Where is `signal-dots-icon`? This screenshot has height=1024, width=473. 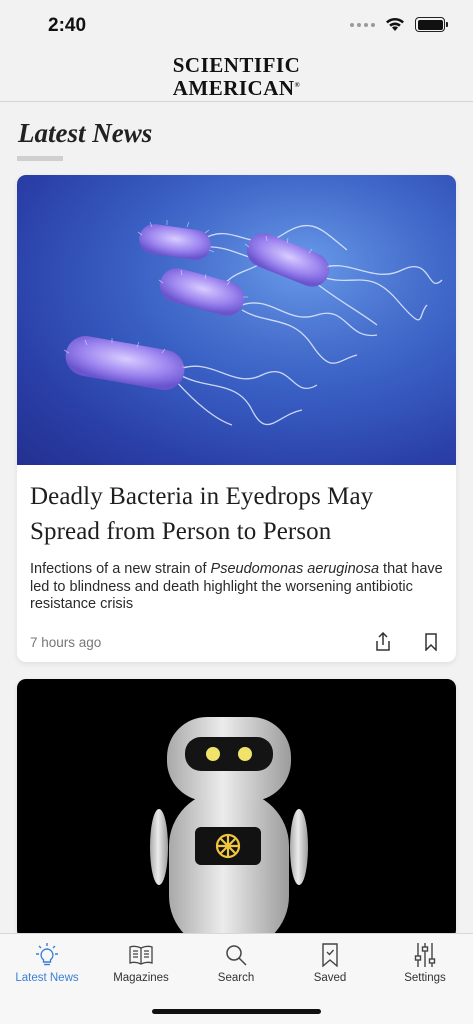
signal-dots-icon is located at coordinates (362, 24).